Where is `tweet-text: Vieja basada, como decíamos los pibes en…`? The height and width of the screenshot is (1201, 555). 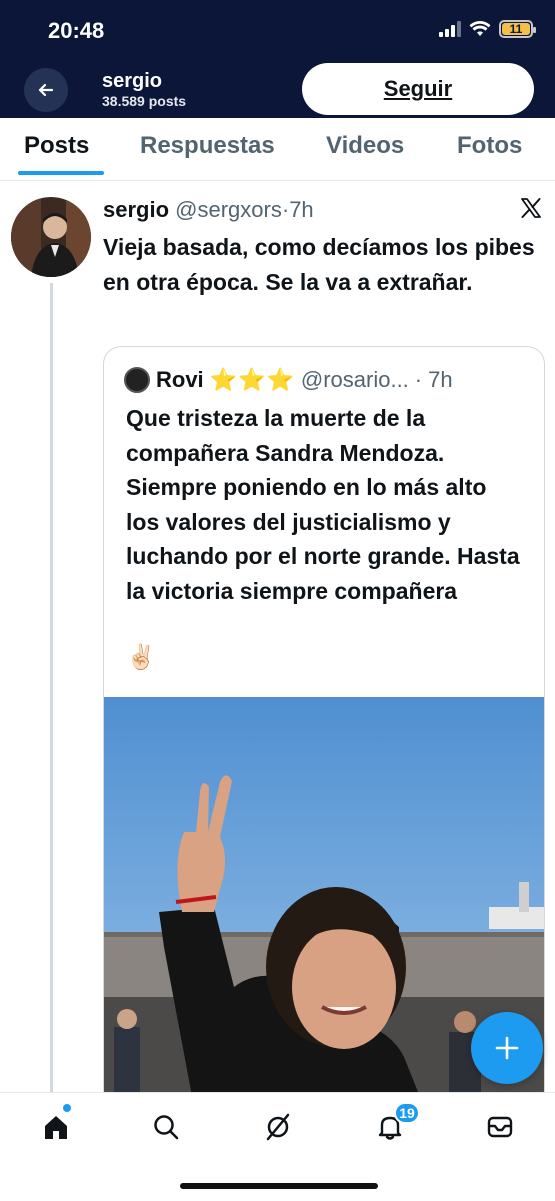
tweet-text: Vieja basada, como decíamos los pibes en… is located at coordinates (319, 264).